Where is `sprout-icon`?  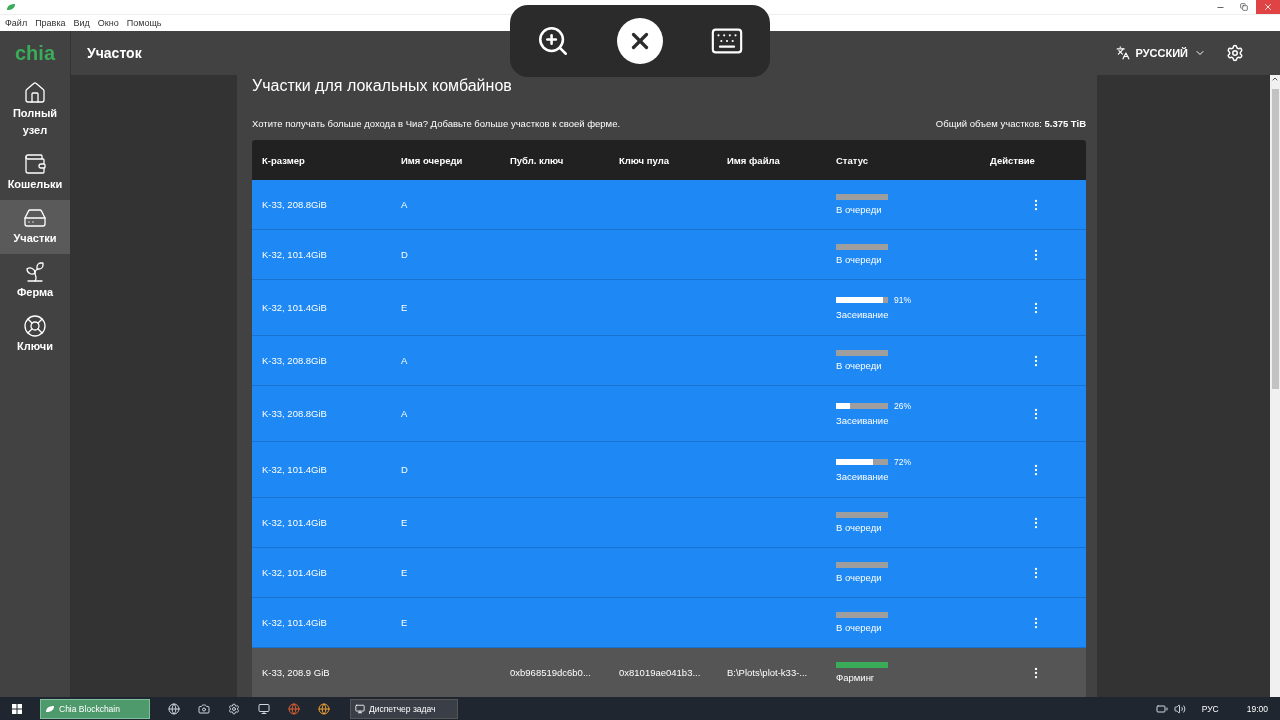
sprout-icon is located at coordinates (35, 272).